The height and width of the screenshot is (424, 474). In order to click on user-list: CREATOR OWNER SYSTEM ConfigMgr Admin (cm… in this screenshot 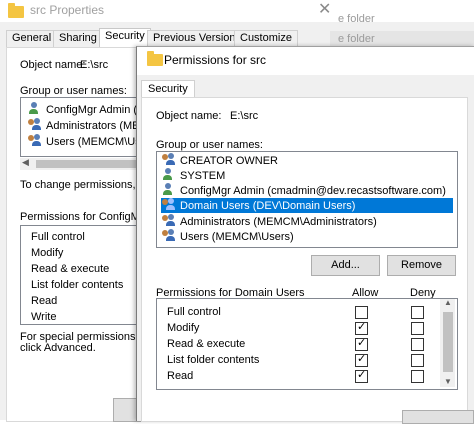, I will do `click(307, 199)`.